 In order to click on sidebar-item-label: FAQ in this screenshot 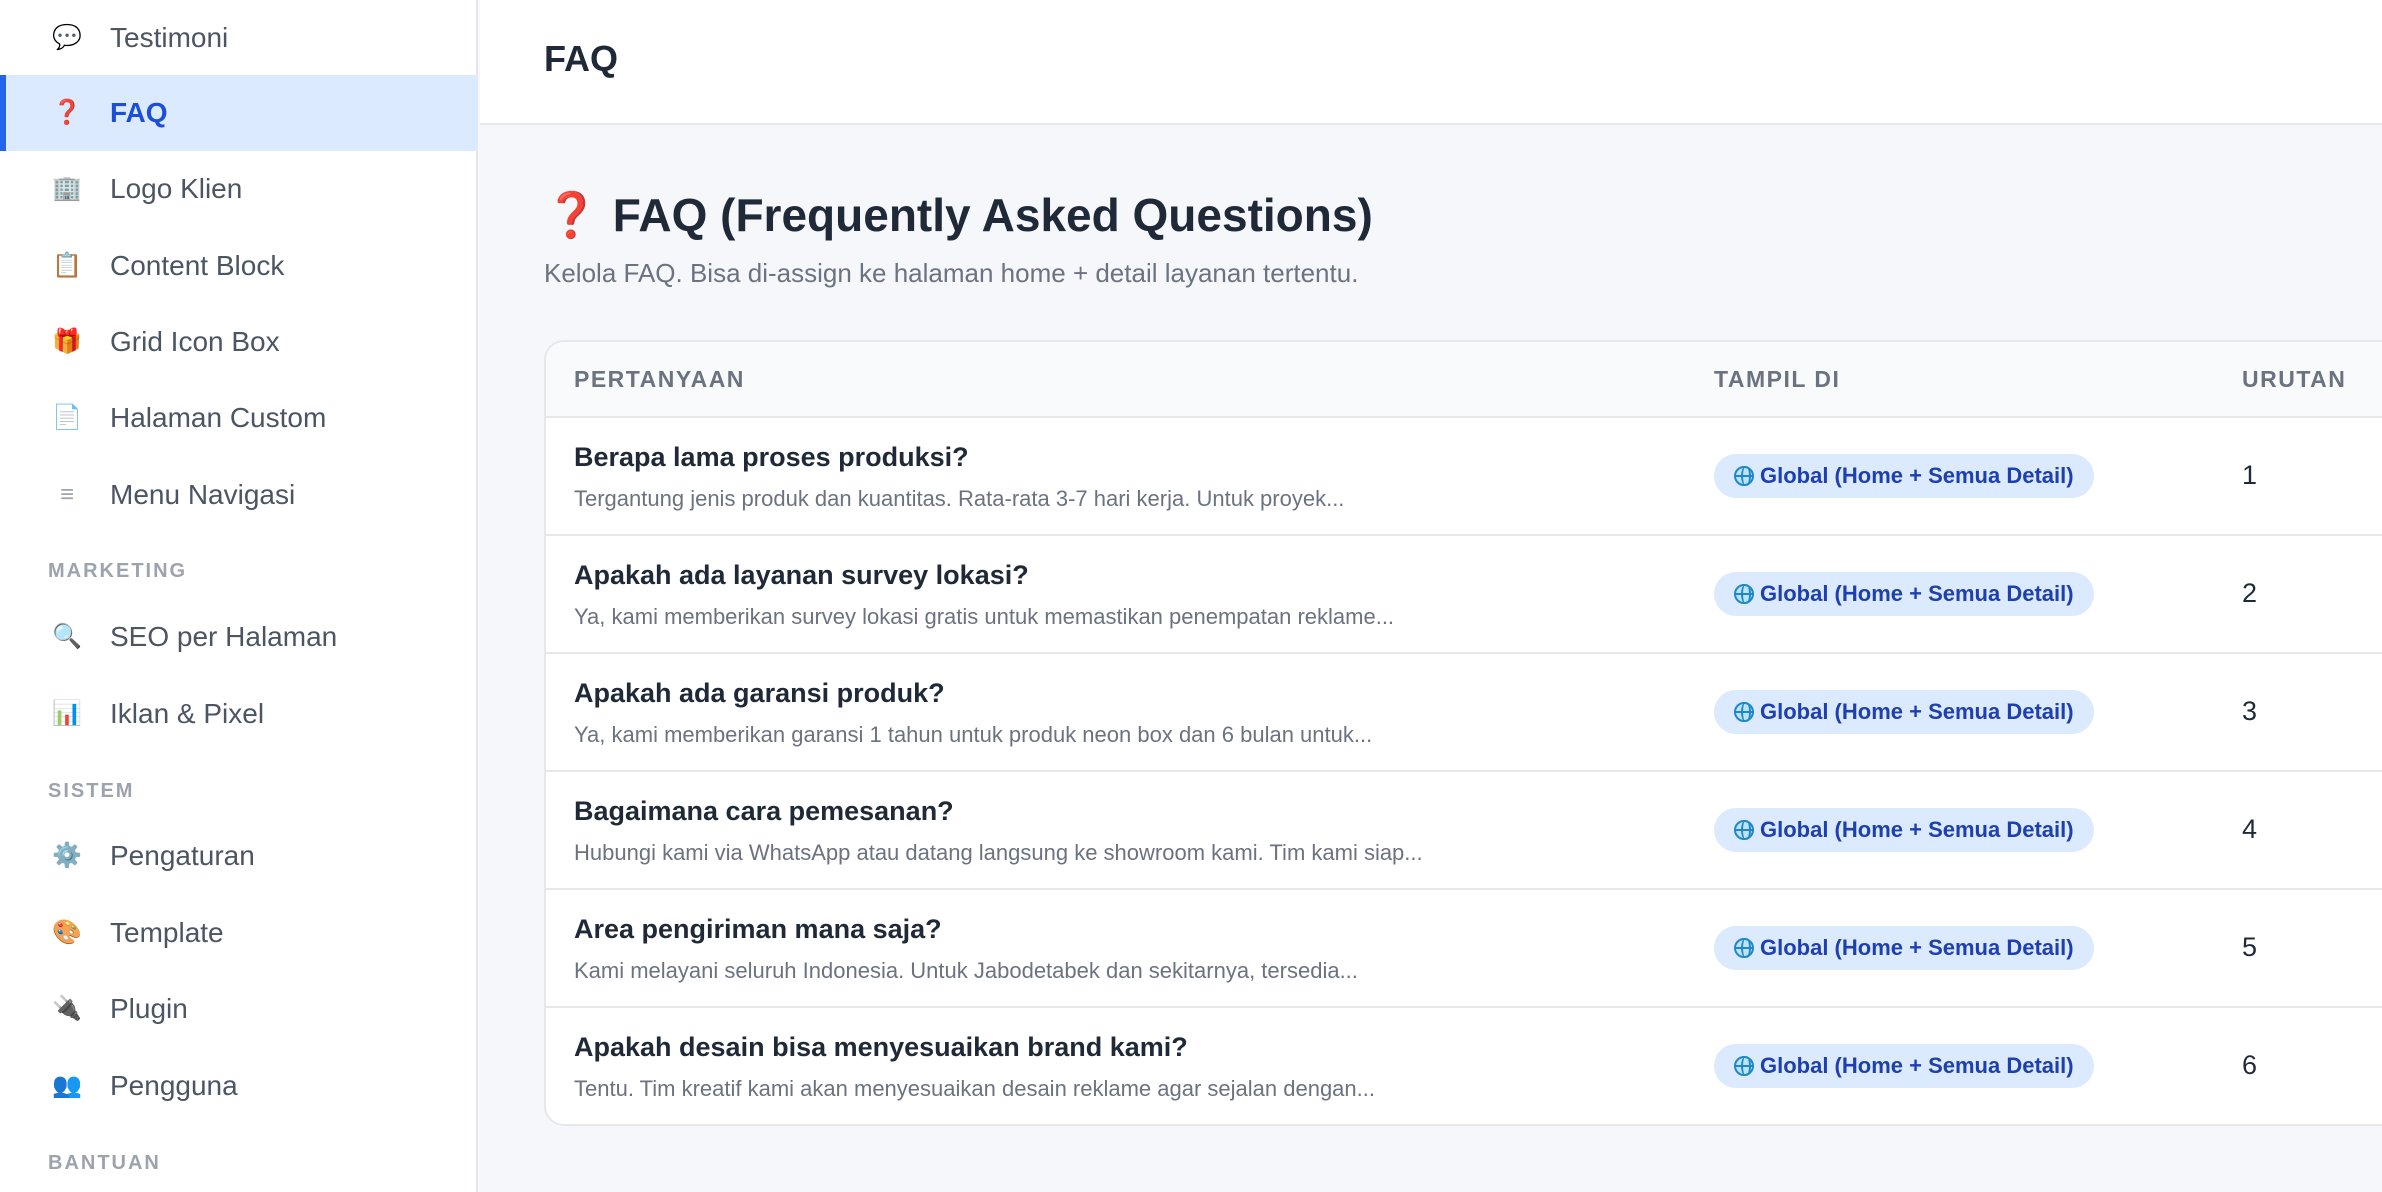, I will do `click(139, 112)`.